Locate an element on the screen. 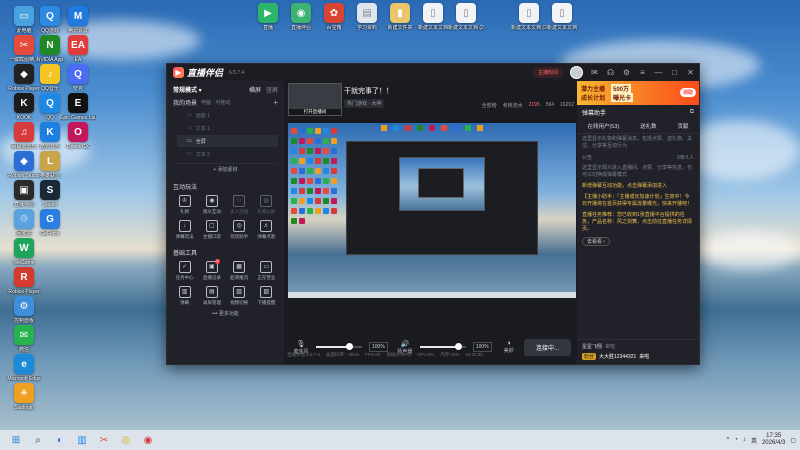 This screenshot has height=450, width=800. tool-item: ▭ 正在营业 is located at coordinates (266, 270).